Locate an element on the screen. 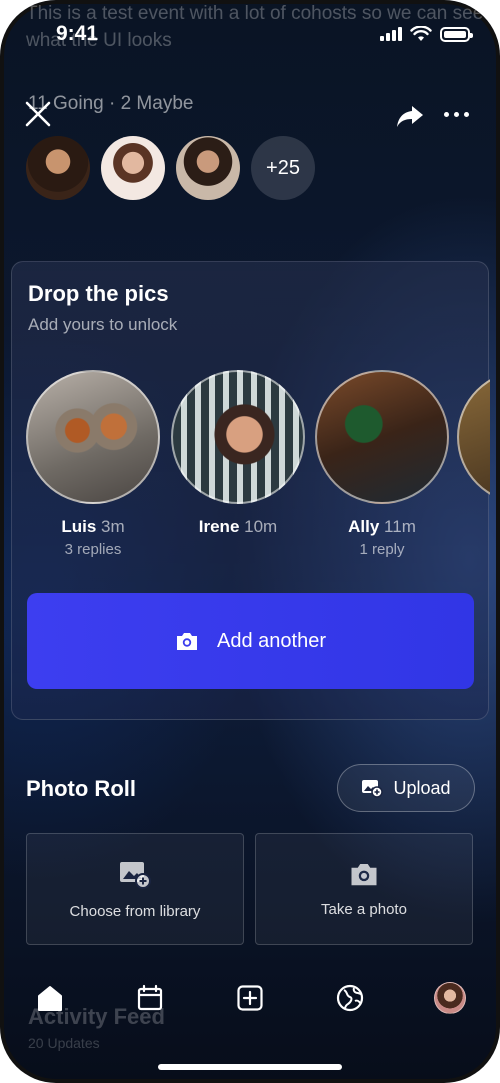 Image resolution: width=500 pixels, height=1083 pixels. globe-icon is located at coordinates (350, 998).